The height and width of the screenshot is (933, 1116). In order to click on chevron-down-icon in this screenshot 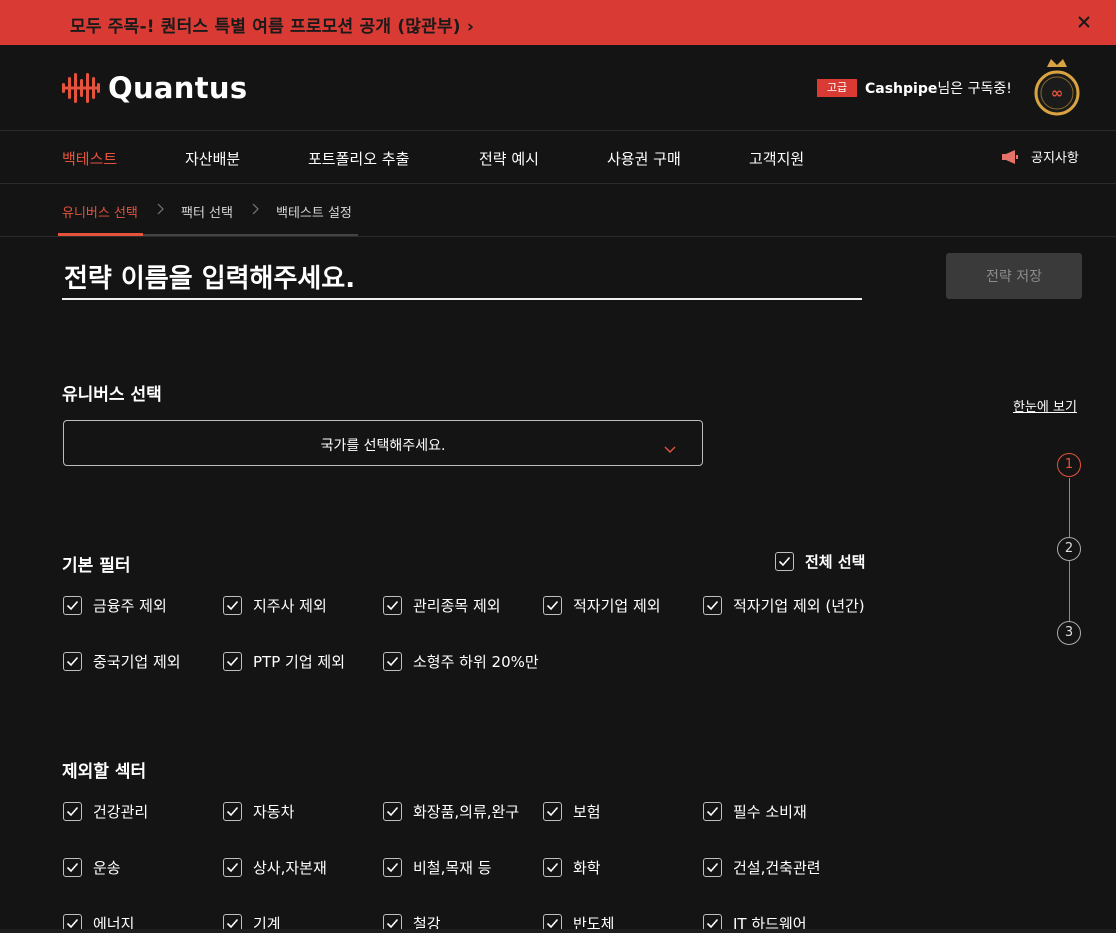, I will do `click(670, 448)`.